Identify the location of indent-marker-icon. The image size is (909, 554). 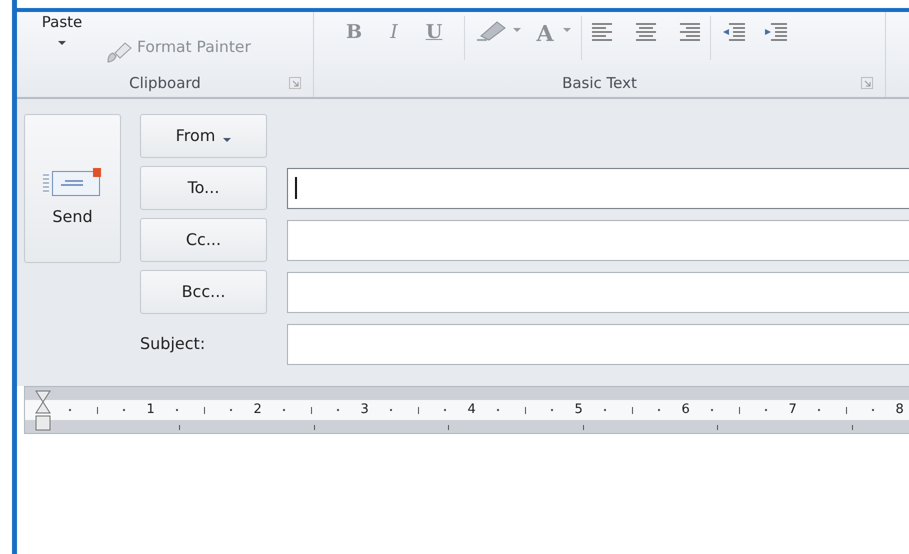
(43, 411).